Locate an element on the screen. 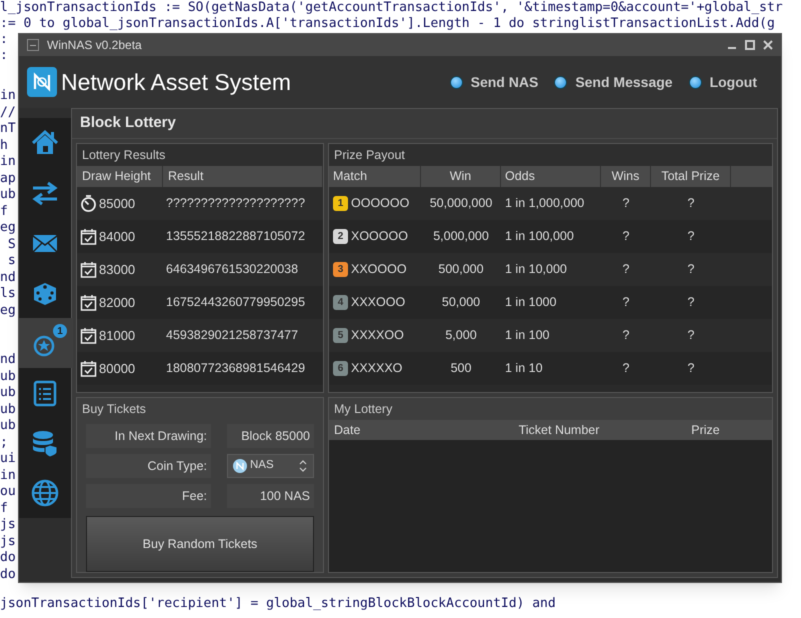 Image resolution: width=801 pixels, height=618 pixels. header-link: Send NAS is located at coordinates (504, 82).